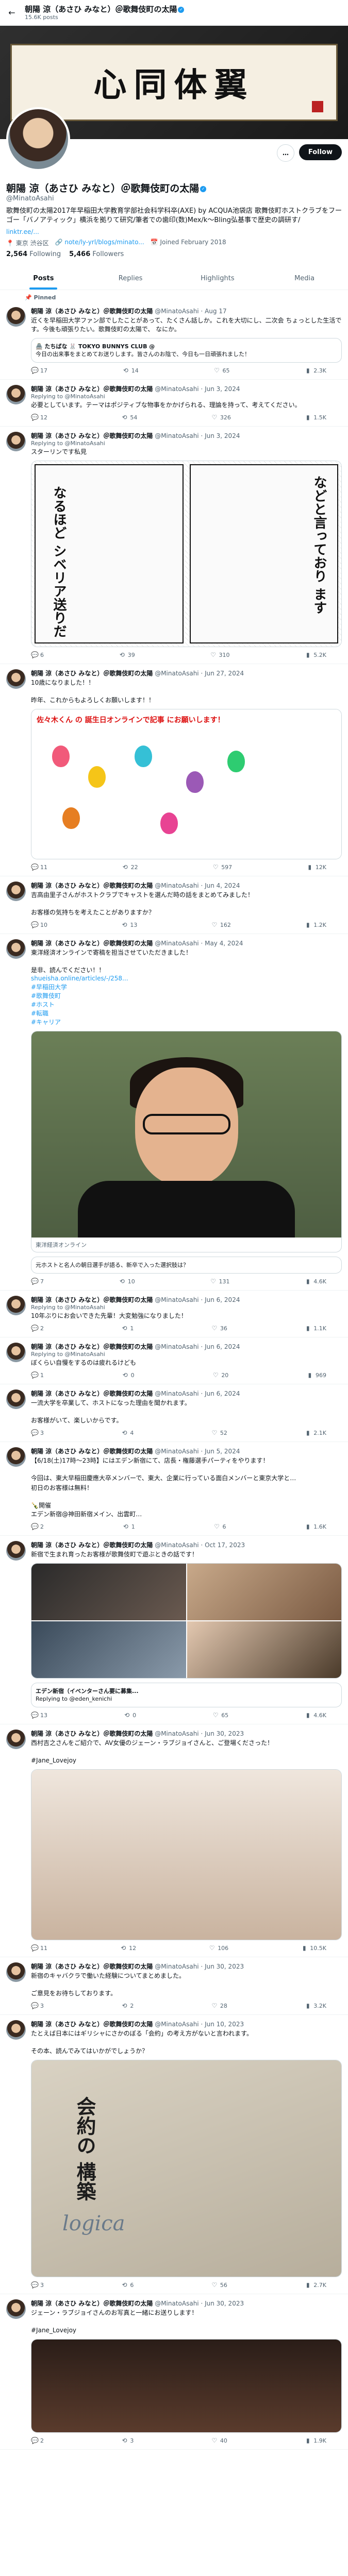  What do you see at coordinates (129, 924) in the screenshot?
I see `repost-button: ⟲ 13` at bounding box center [129, 924].